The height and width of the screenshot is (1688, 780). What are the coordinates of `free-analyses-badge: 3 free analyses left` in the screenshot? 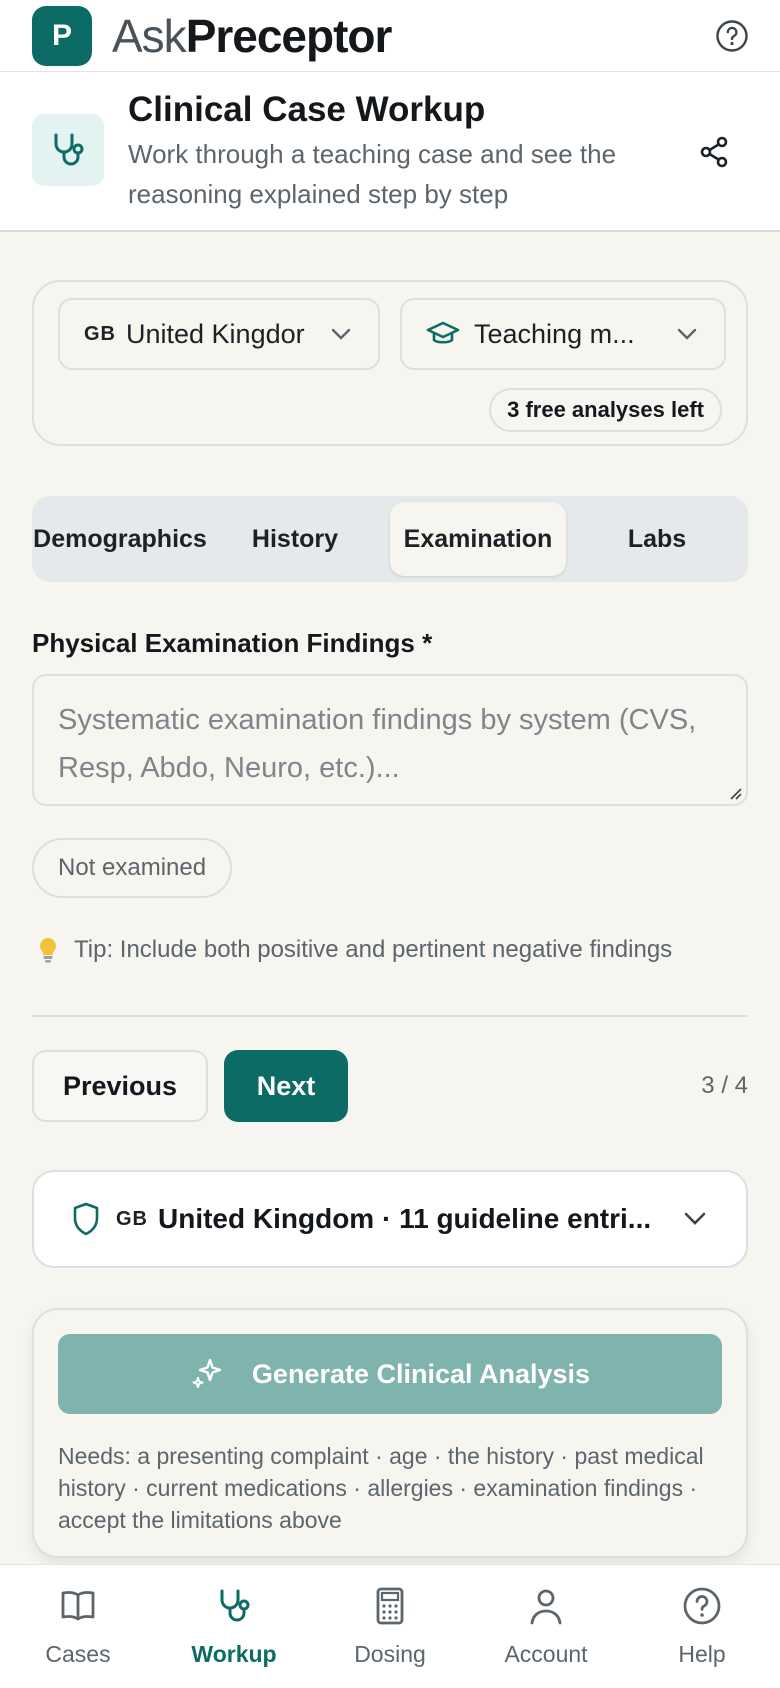 It's located at (605, 410).